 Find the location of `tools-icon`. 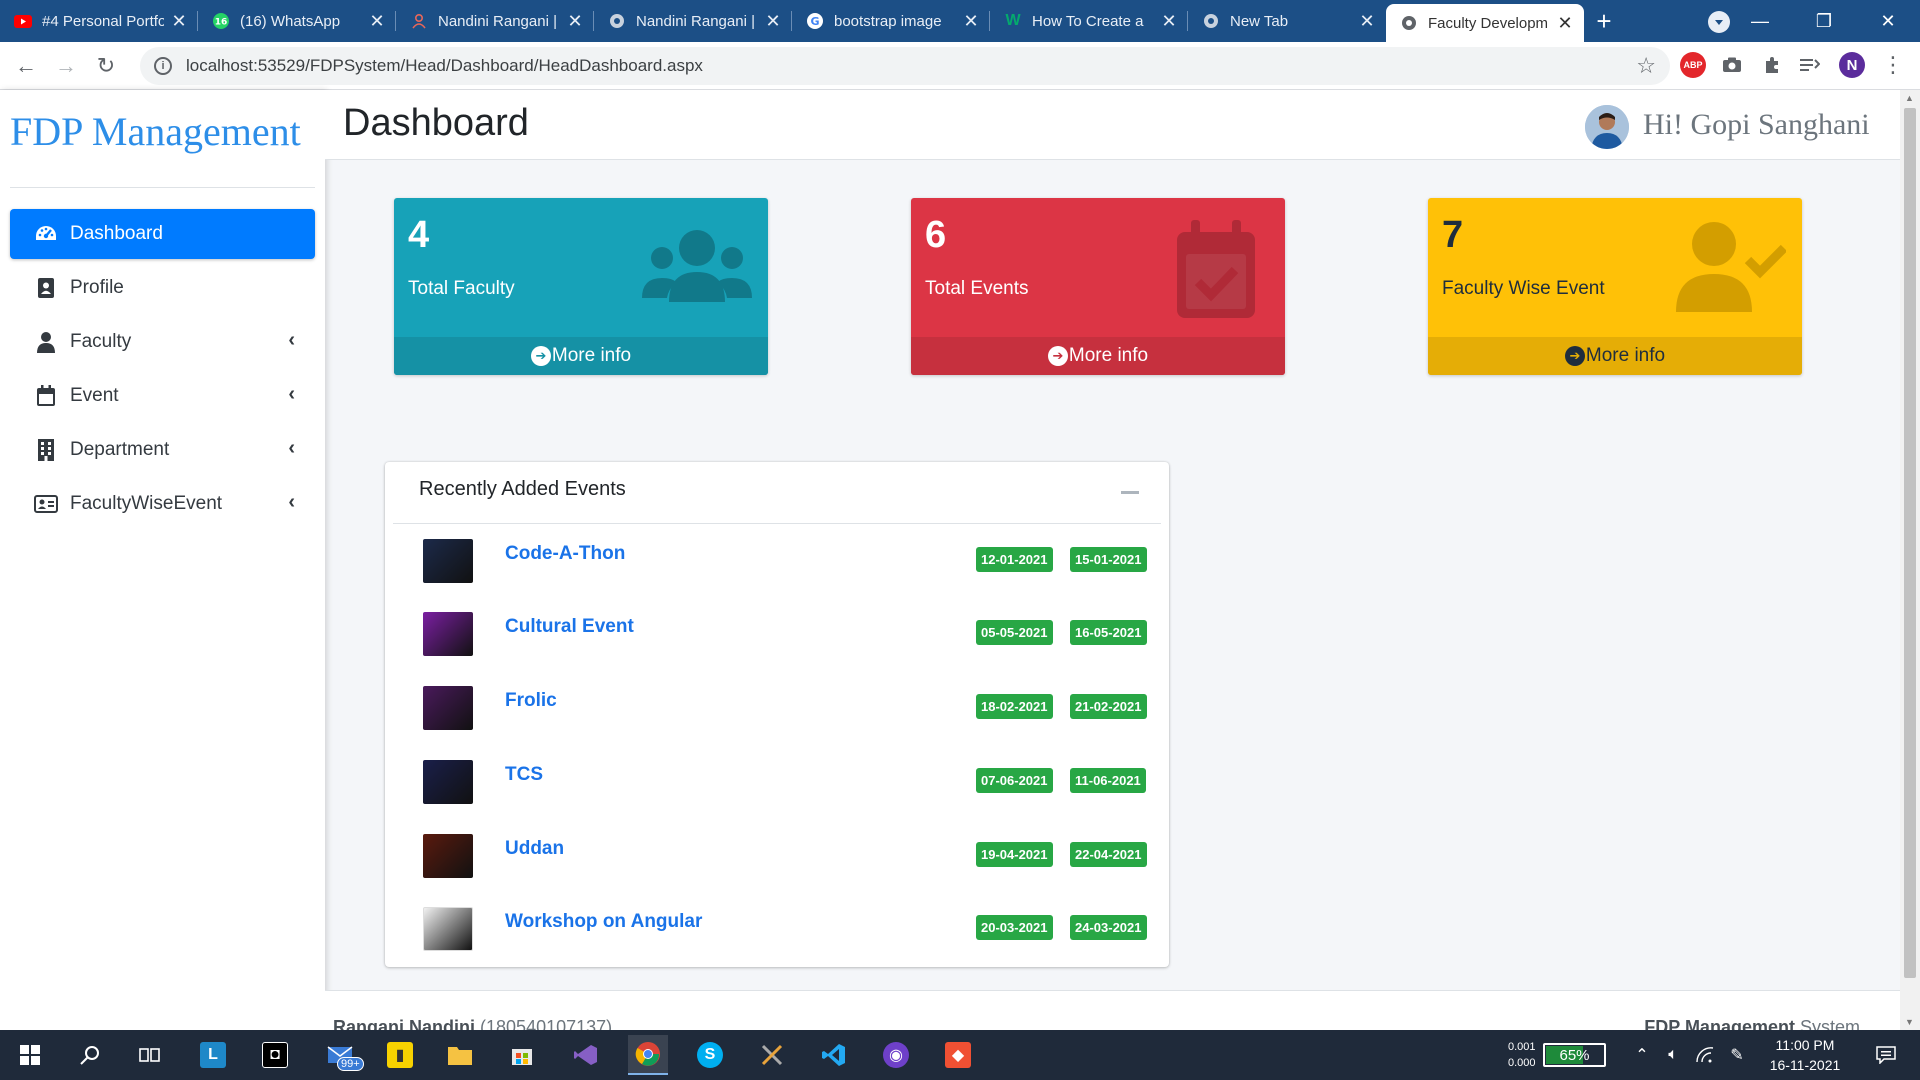

tools-icon is located at coordinates (772, 1055).